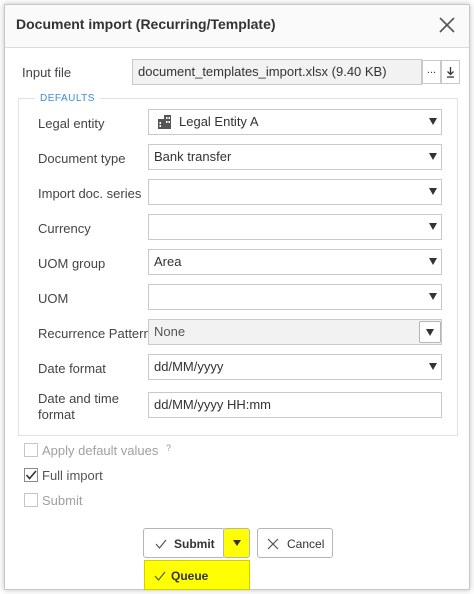 The height and width of the screenshot is (594, 474). What do you see at coordinates (82, 158) in the screenshot?
I see `document-type-label: Document type` at bounding box center [82, 158].